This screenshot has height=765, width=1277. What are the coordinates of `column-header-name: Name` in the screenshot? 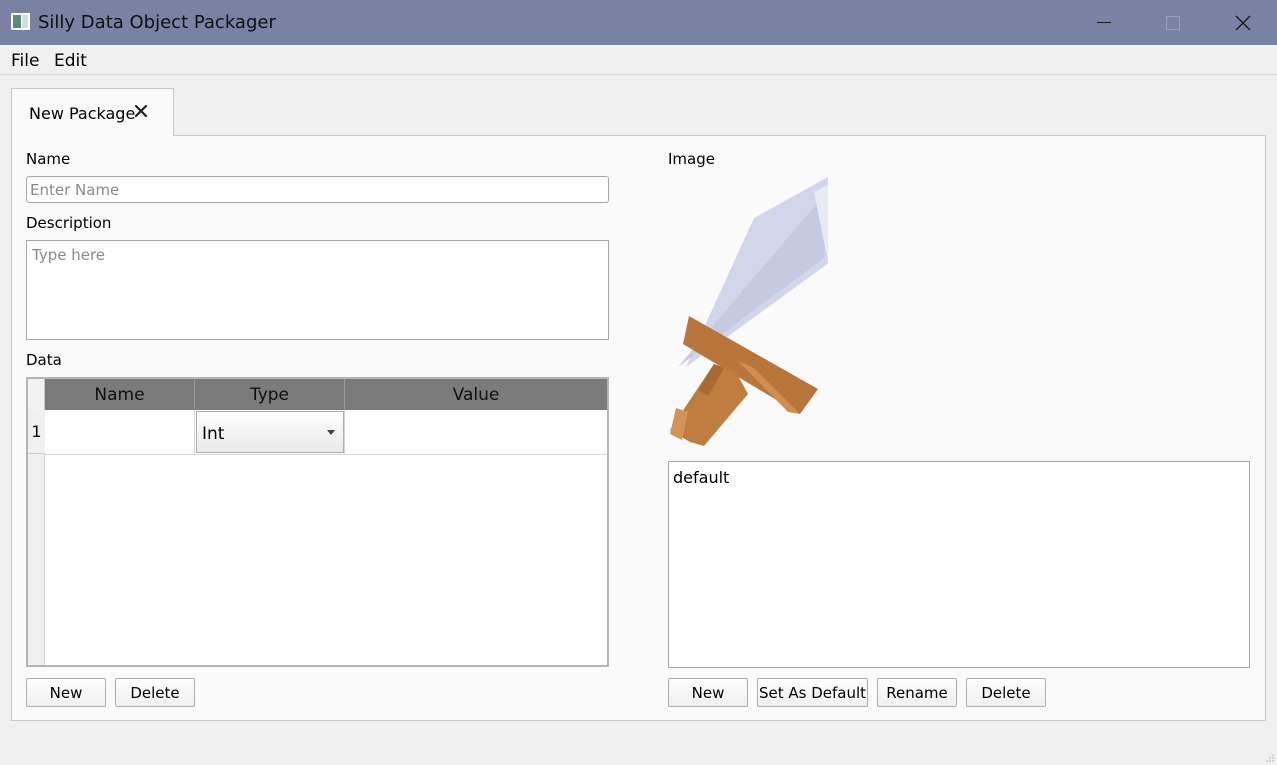 It's located at (120, 394).